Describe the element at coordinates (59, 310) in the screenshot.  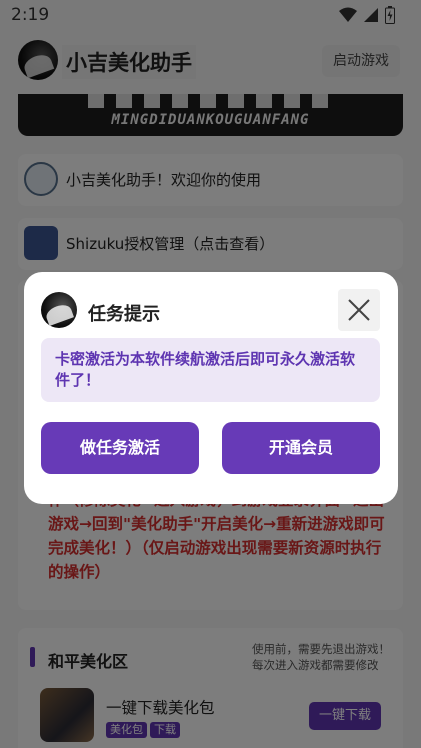
I see `dialog-avatar` at that location.